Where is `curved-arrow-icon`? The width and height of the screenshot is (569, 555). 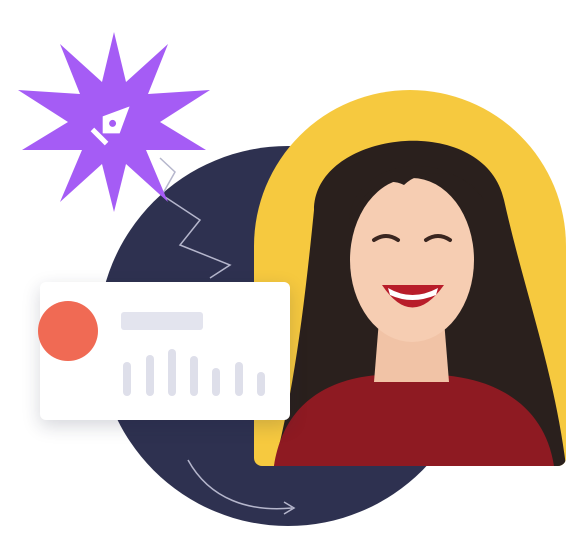 curved-arrow-icon is located at coordinates (241, 487).